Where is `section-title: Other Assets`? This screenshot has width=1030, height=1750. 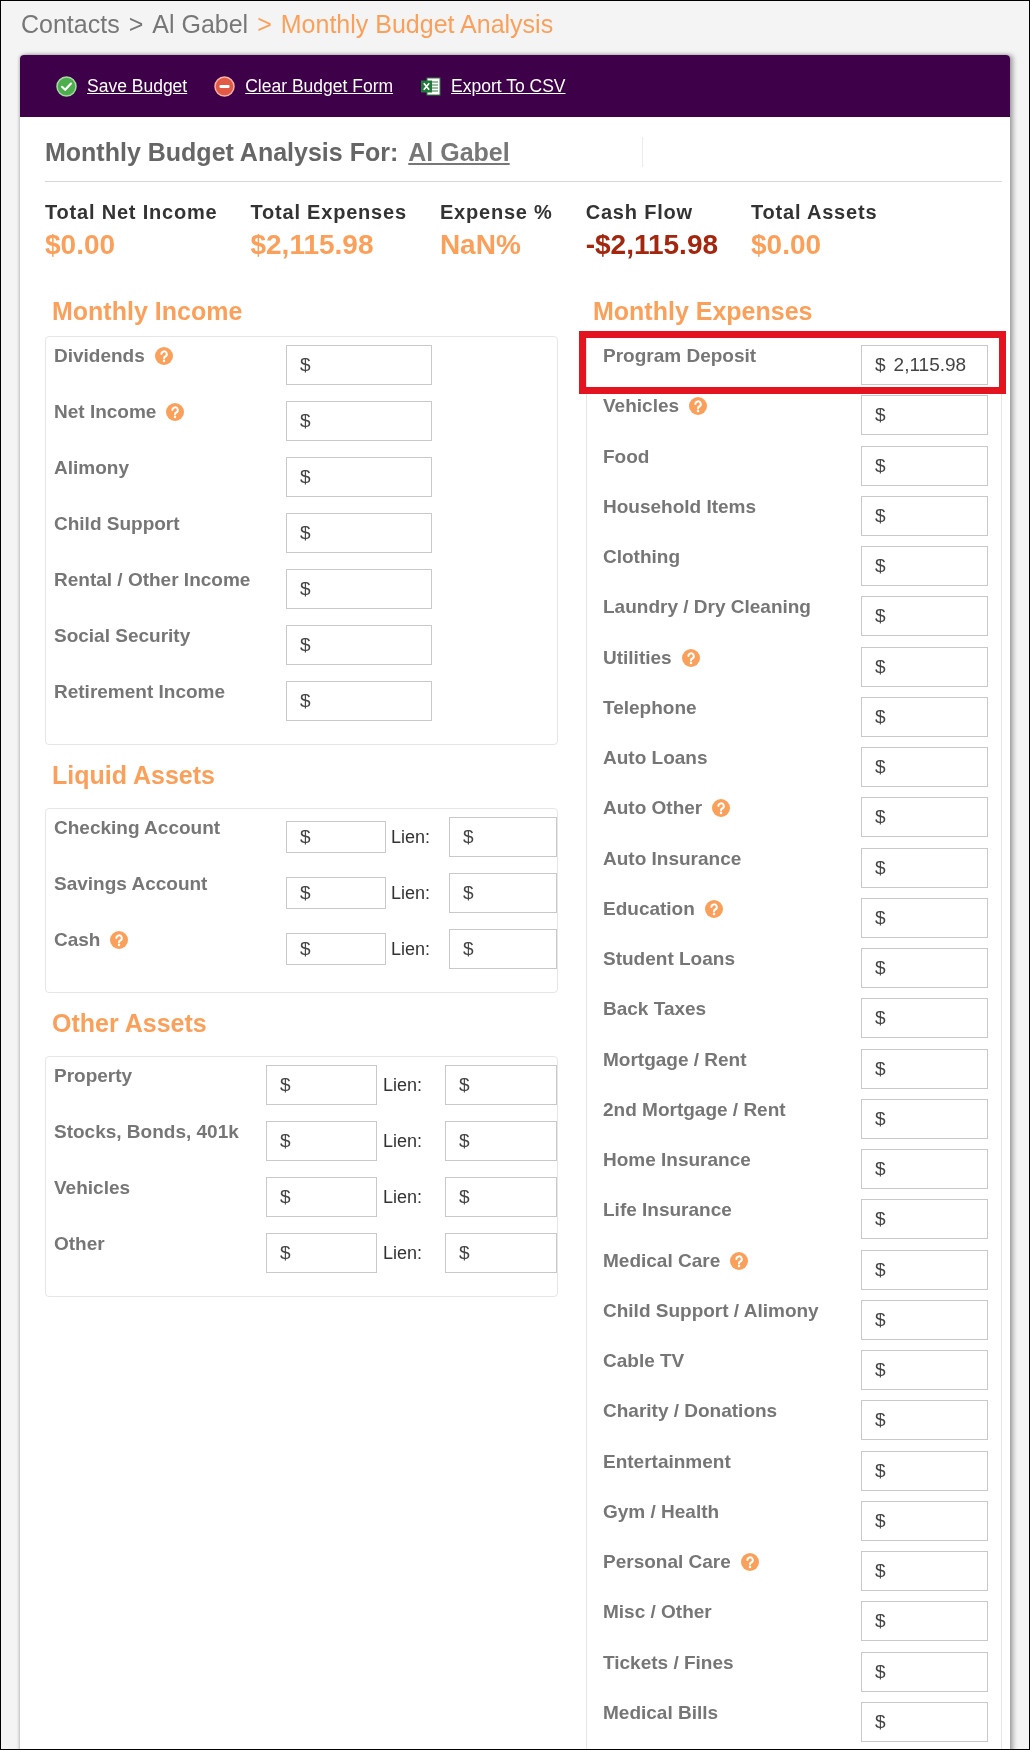
section-title: Other Assets is located at coordinates (129, 1023).